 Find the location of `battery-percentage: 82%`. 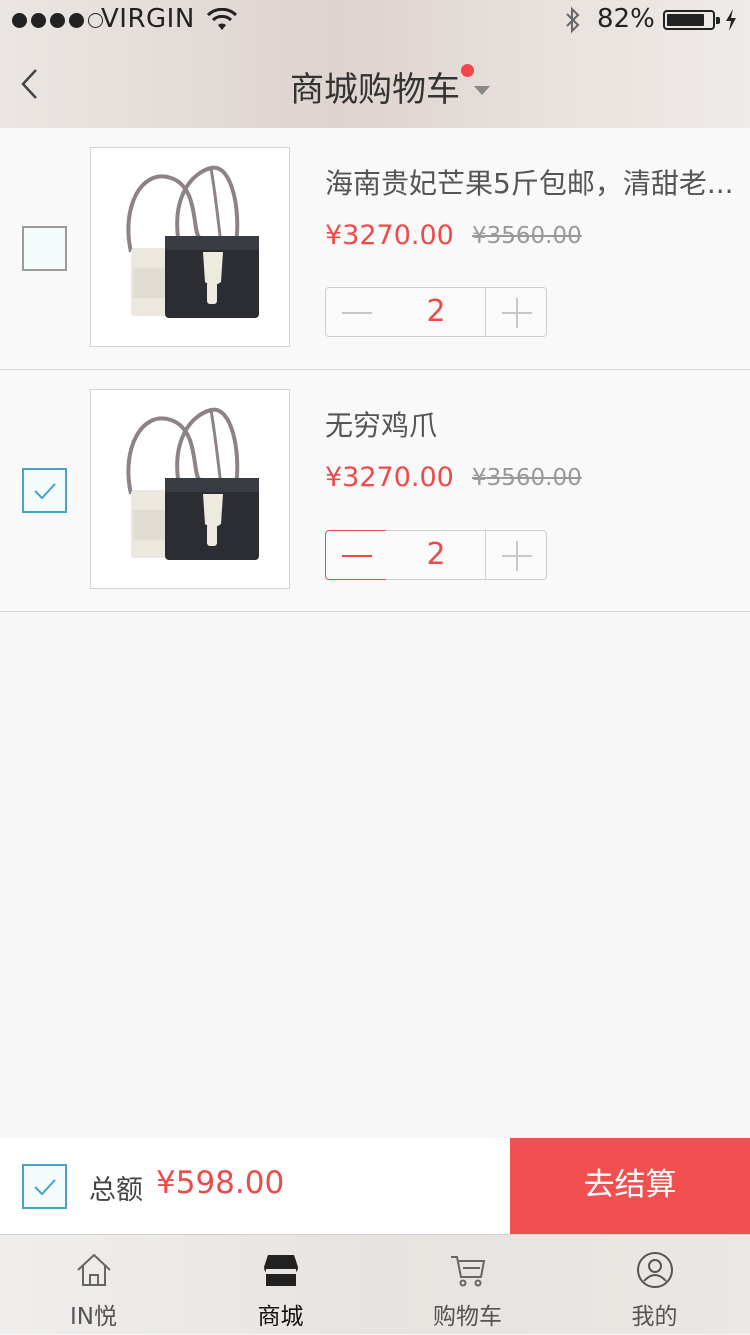

battery-percentage: 82% is located at coordinates (626, 19).